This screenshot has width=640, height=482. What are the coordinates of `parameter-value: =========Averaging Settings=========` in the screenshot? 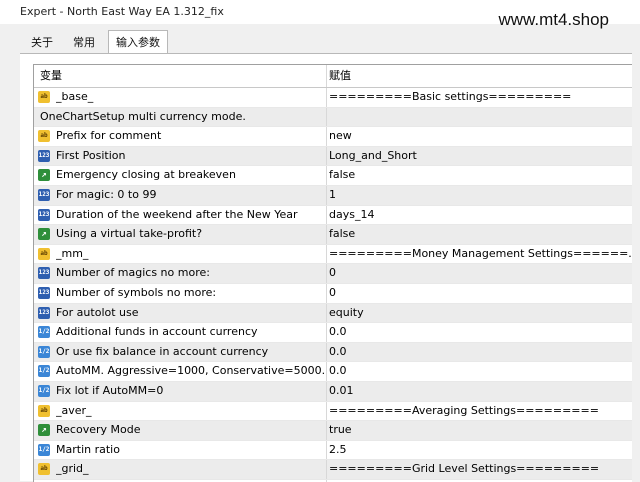 It's located at (478, 411).